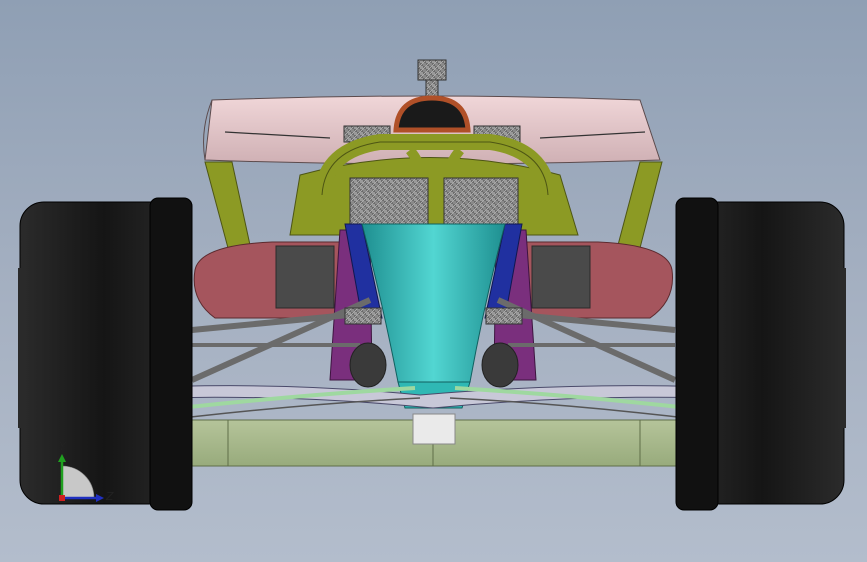 Image resolution: width=867 pixels, height=562 pixels. I want to click on left-rear-strut, so click(227, 205).